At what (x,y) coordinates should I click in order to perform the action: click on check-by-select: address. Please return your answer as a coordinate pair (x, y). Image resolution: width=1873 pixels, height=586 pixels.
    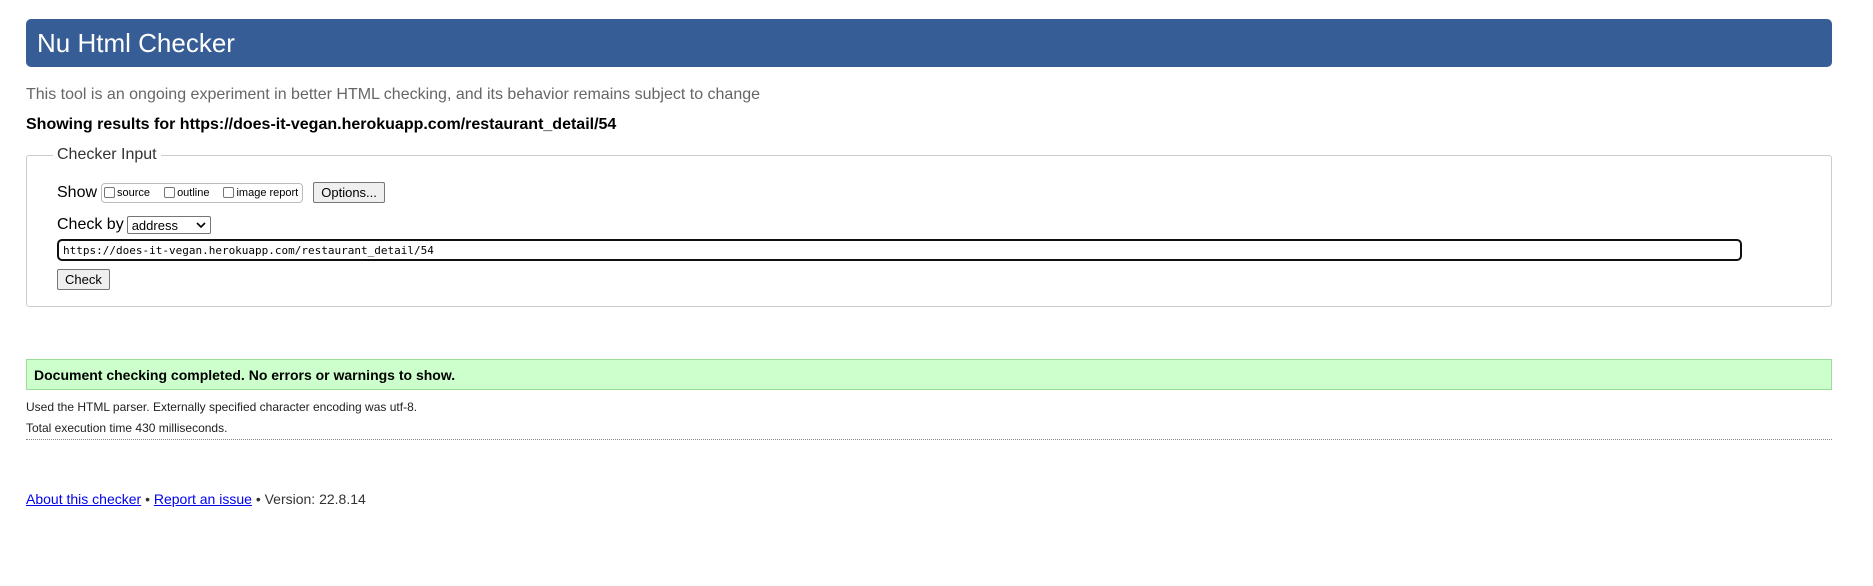
    Looking at the image, I should click on (168, 225).